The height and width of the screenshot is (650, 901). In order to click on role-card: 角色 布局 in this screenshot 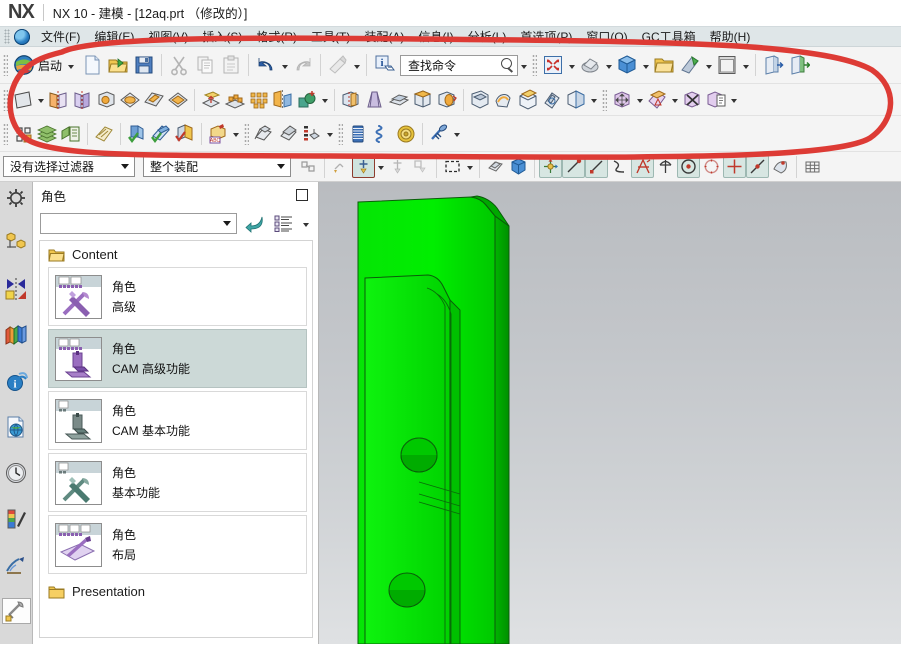, I will do `click(177, 544)`.